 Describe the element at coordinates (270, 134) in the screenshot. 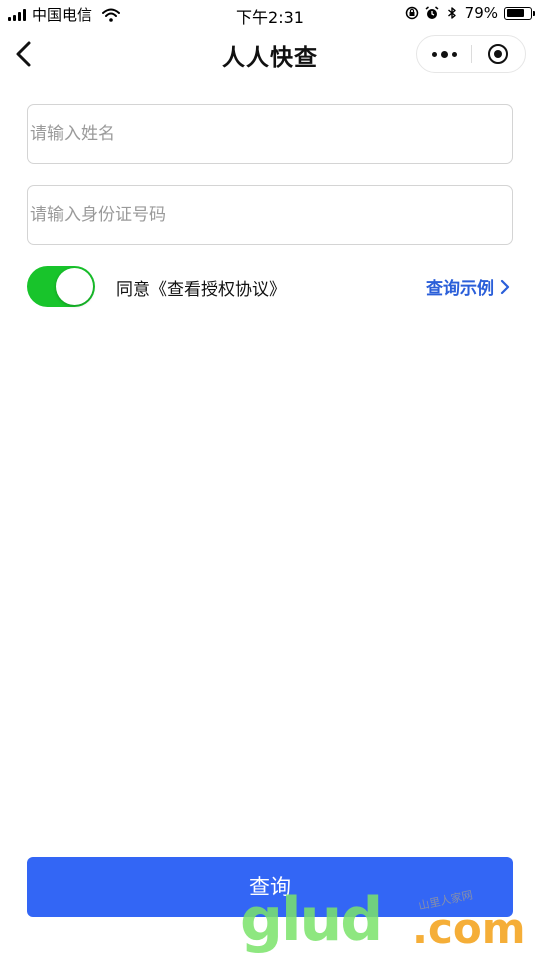

I see `name-input` at that location.